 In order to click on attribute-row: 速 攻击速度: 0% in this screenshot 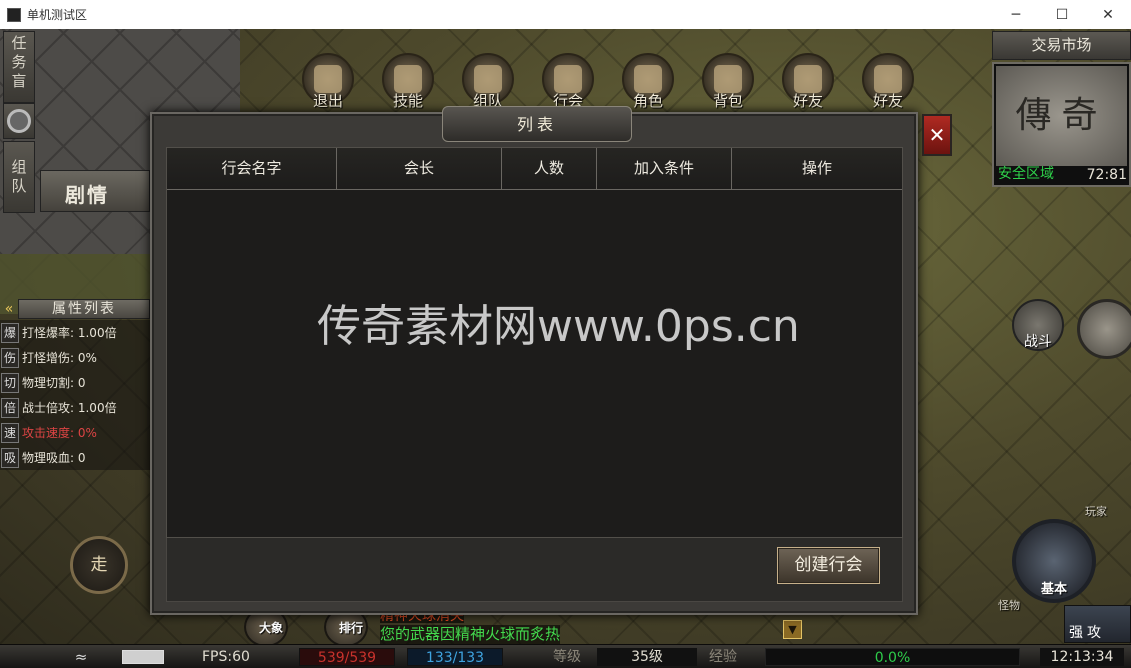, I will do `click(75, 432)`.